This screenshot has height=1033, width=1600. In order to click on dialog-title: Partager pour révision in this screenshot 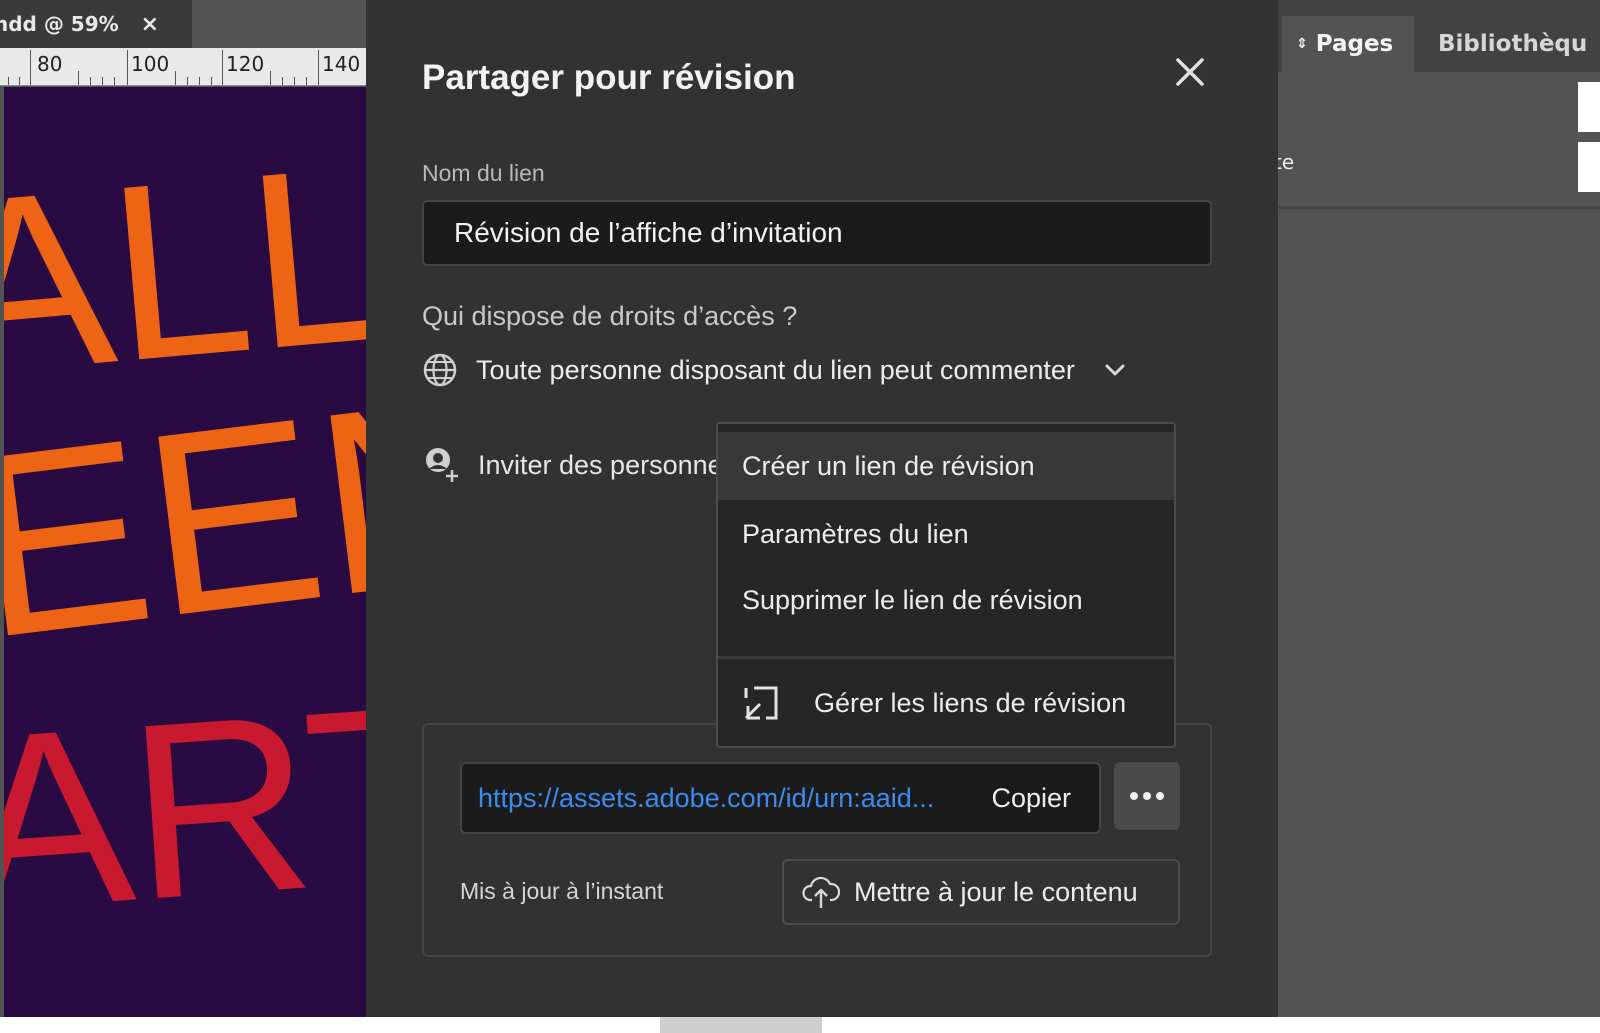, I will do `click(609, 77)`.